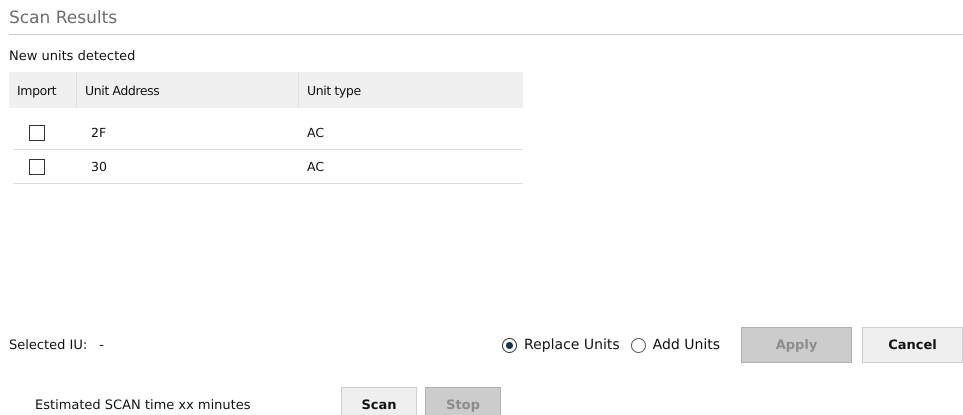 The height and width of the screenshot is (415, 963). I want to click on table-cell: 30, so click(99, 166).